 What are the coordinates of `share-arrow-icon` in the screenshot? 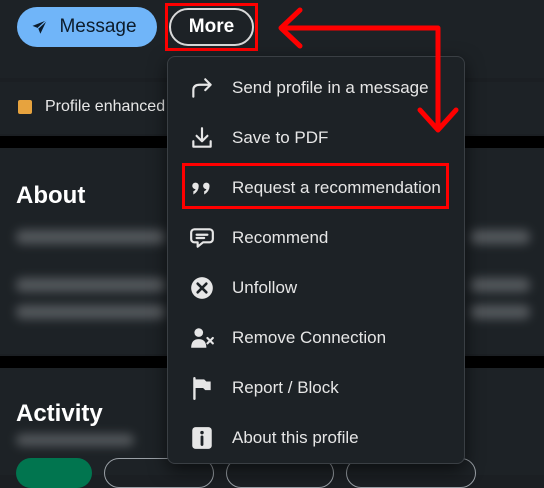 It's located at (202, 88).